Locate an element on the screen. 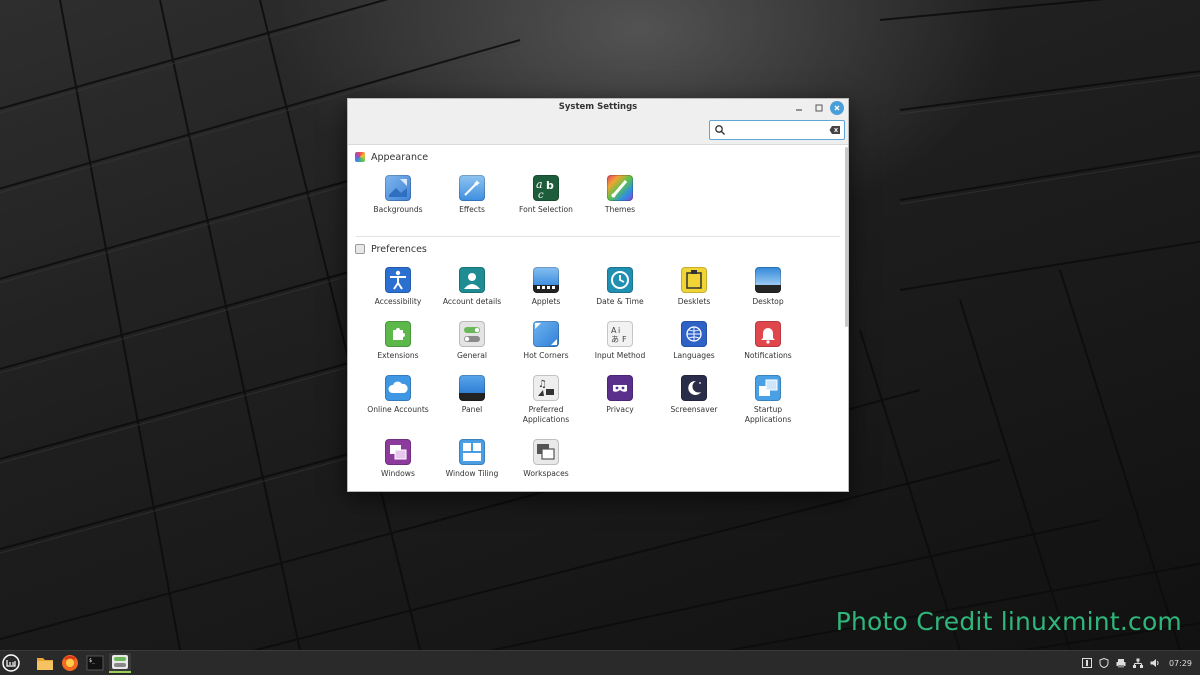  desklets-icon is located at coordinates (694, 280).